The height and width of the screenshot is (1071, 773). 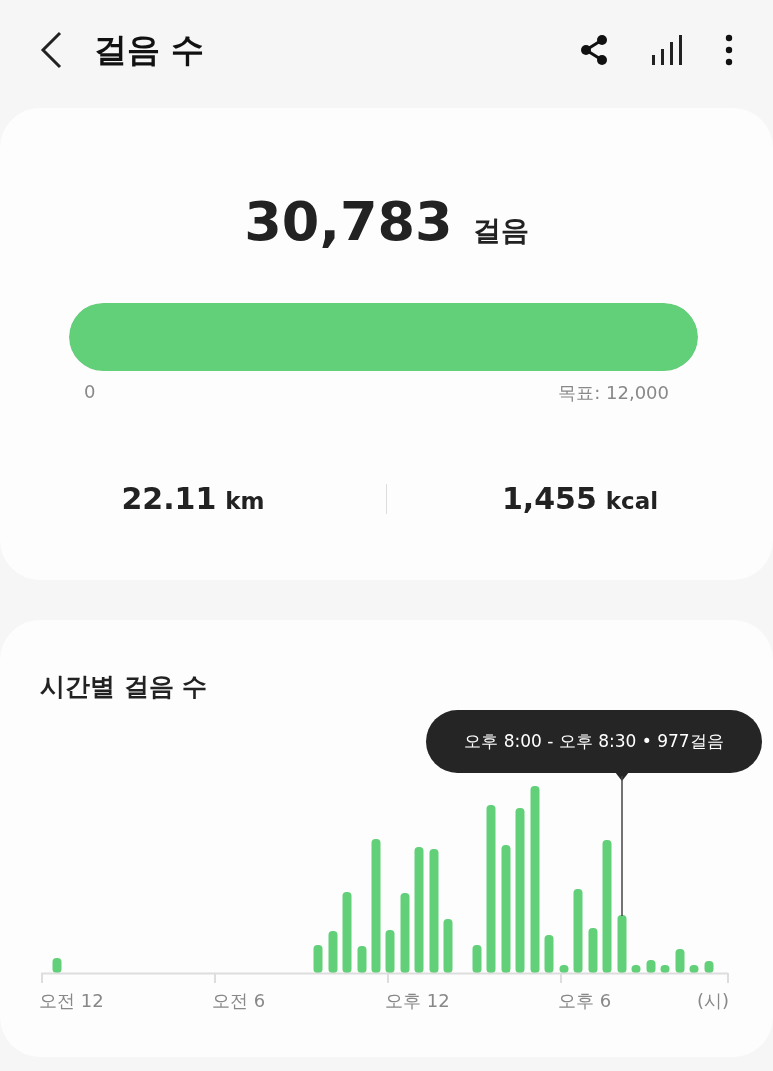 What do you see at coordinates (713, 1001) in the screenshot?
I see `axis-label: (시)` at bounding box center [713, 1001].